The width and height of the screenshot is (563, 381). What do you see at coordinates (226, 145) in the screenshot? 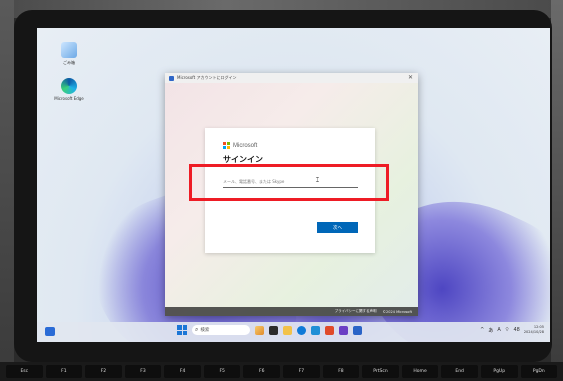
I see `microsoft-logo-icon` at bounding box center [226, 145].